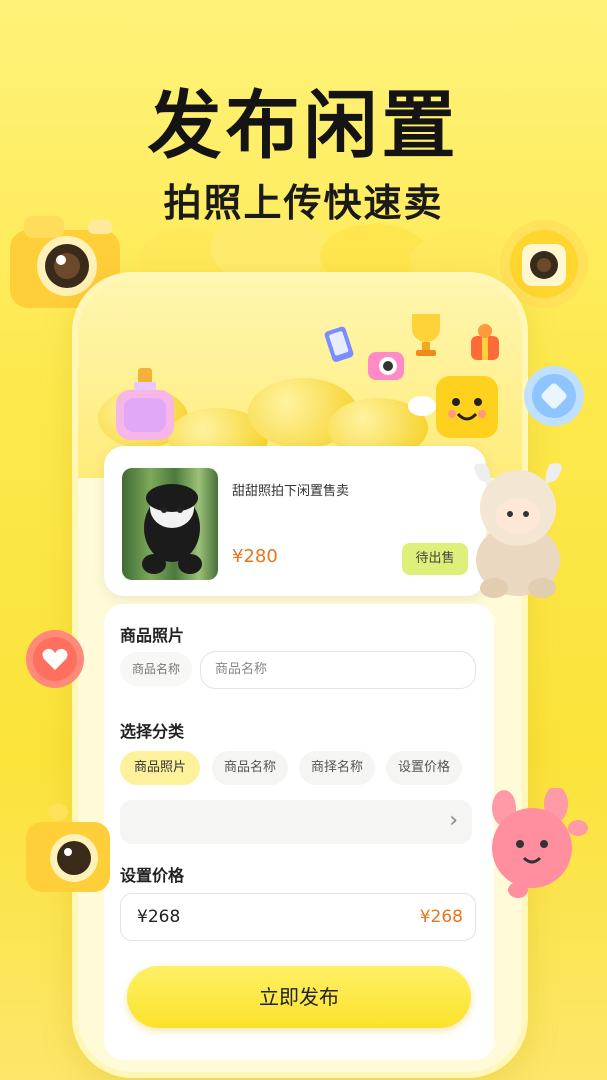  I want to click on hero-title: 发布闲置, so click(303, 126).